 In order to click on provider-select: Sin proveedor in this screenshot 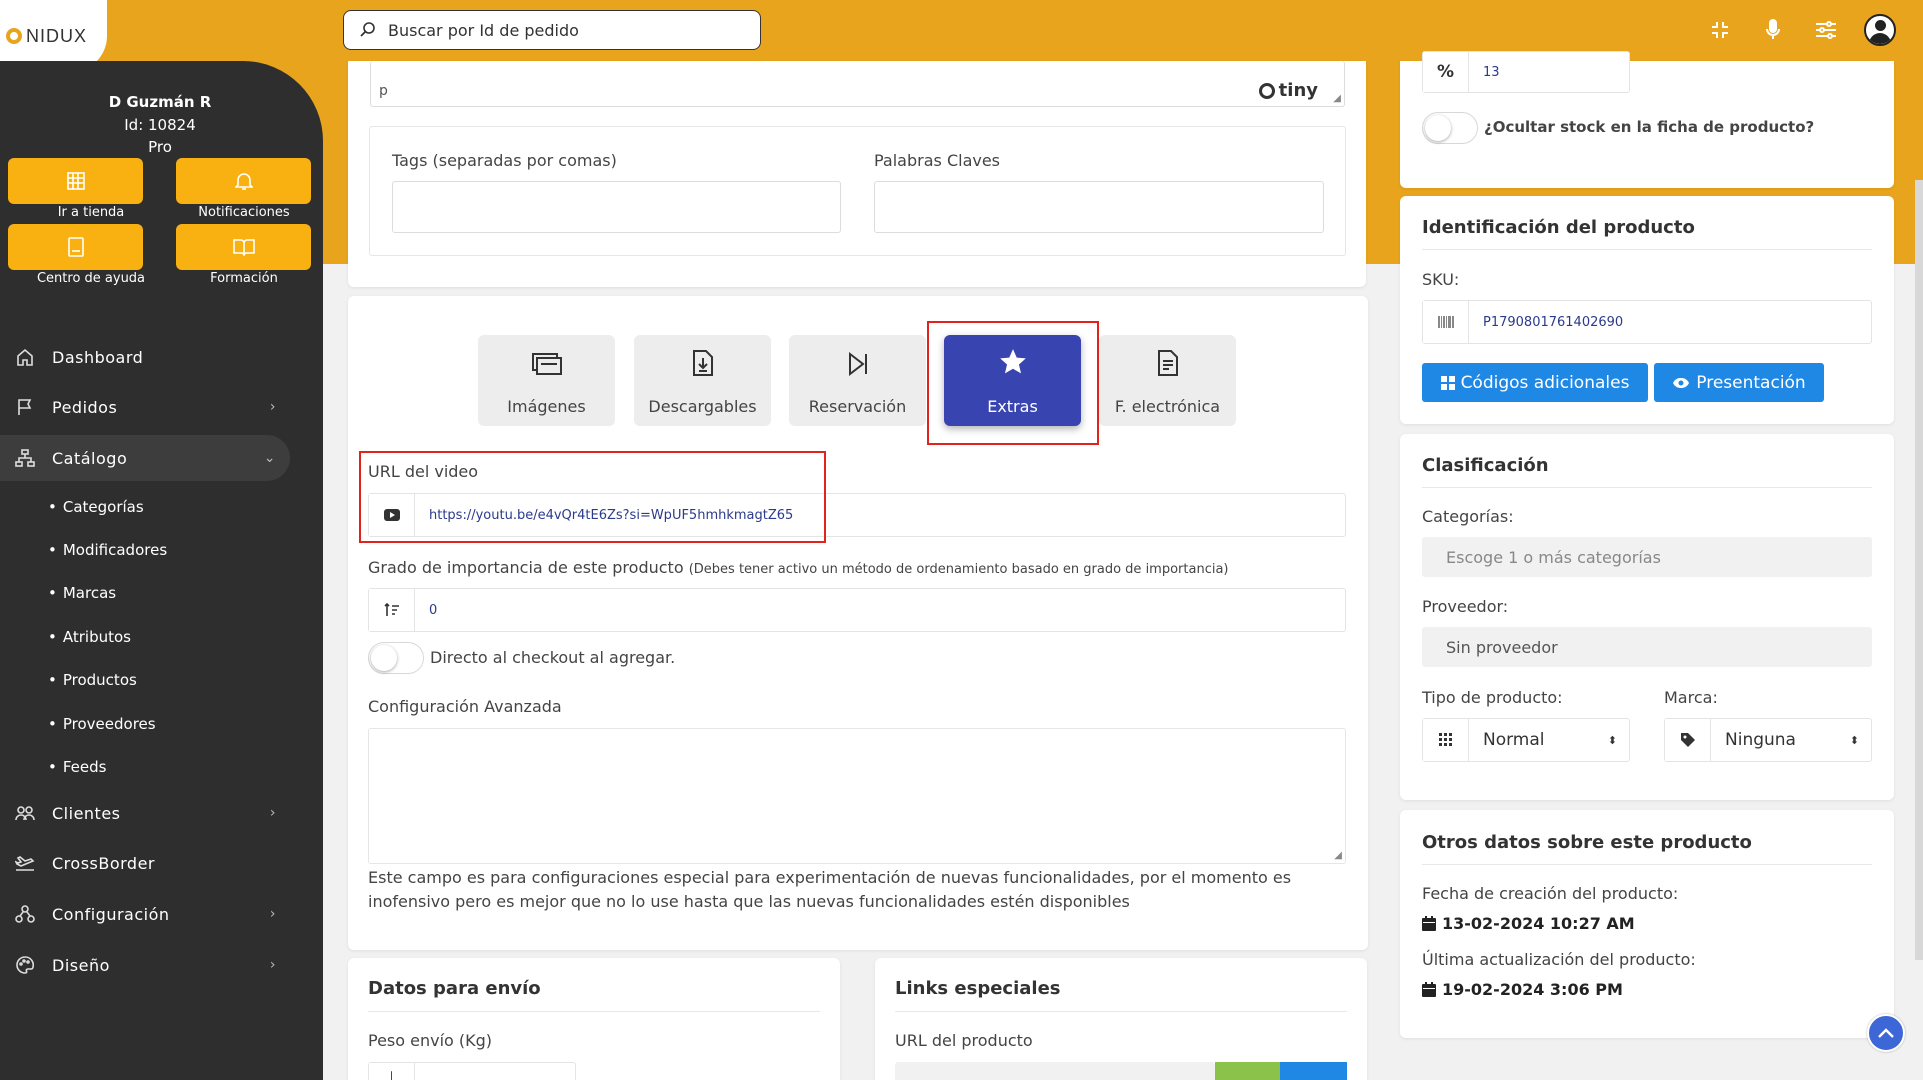, I will do `click(1647, 647)`.